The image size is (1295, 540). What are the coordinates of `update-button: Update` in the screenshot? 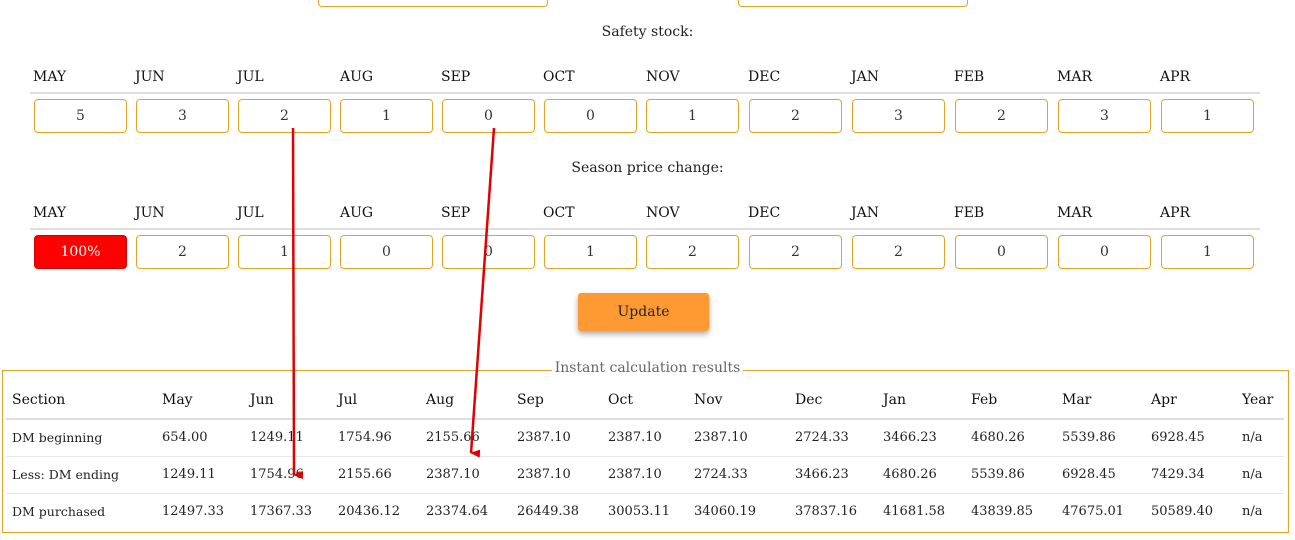 It's located at (643, 312).